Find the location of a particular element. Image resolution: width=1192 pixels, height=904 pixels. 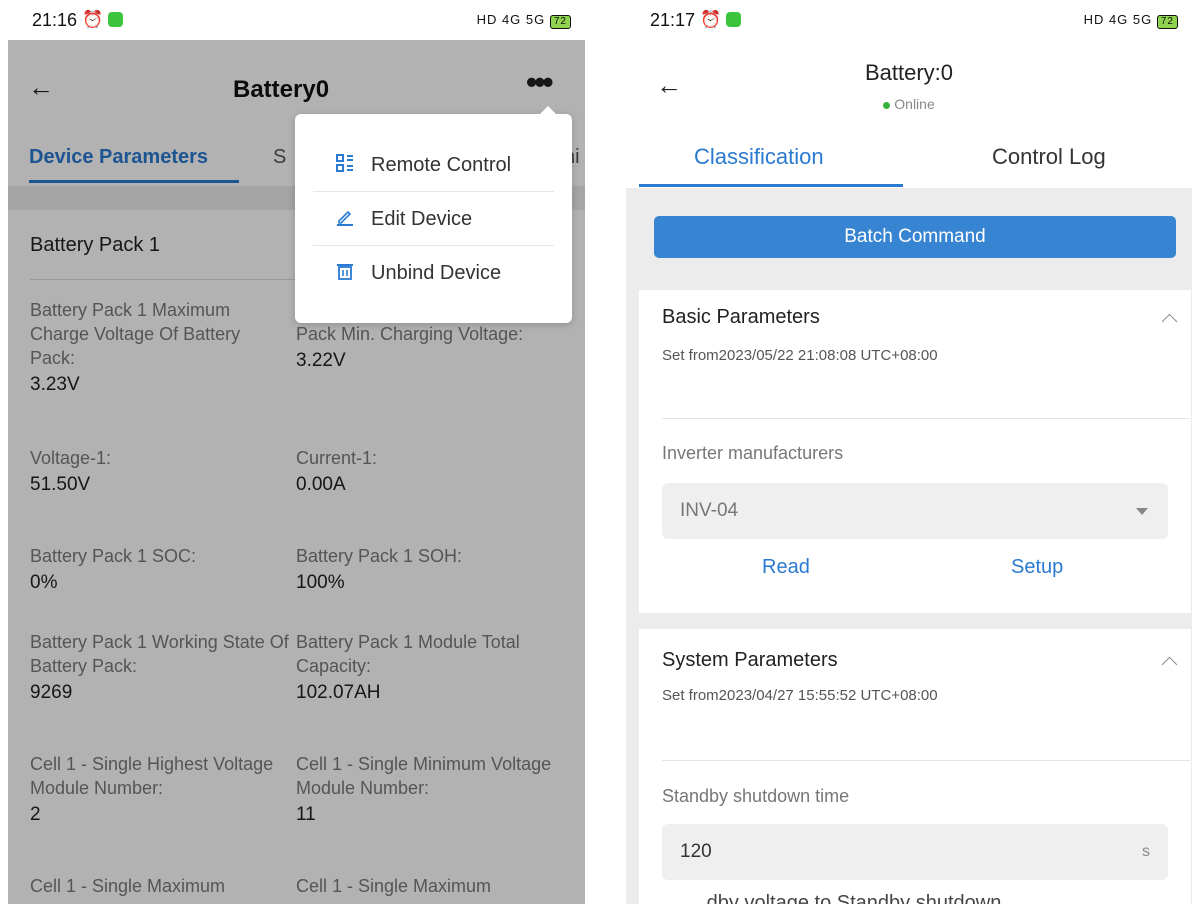

card-title: System Parameters is located at coordinates (750, 660).